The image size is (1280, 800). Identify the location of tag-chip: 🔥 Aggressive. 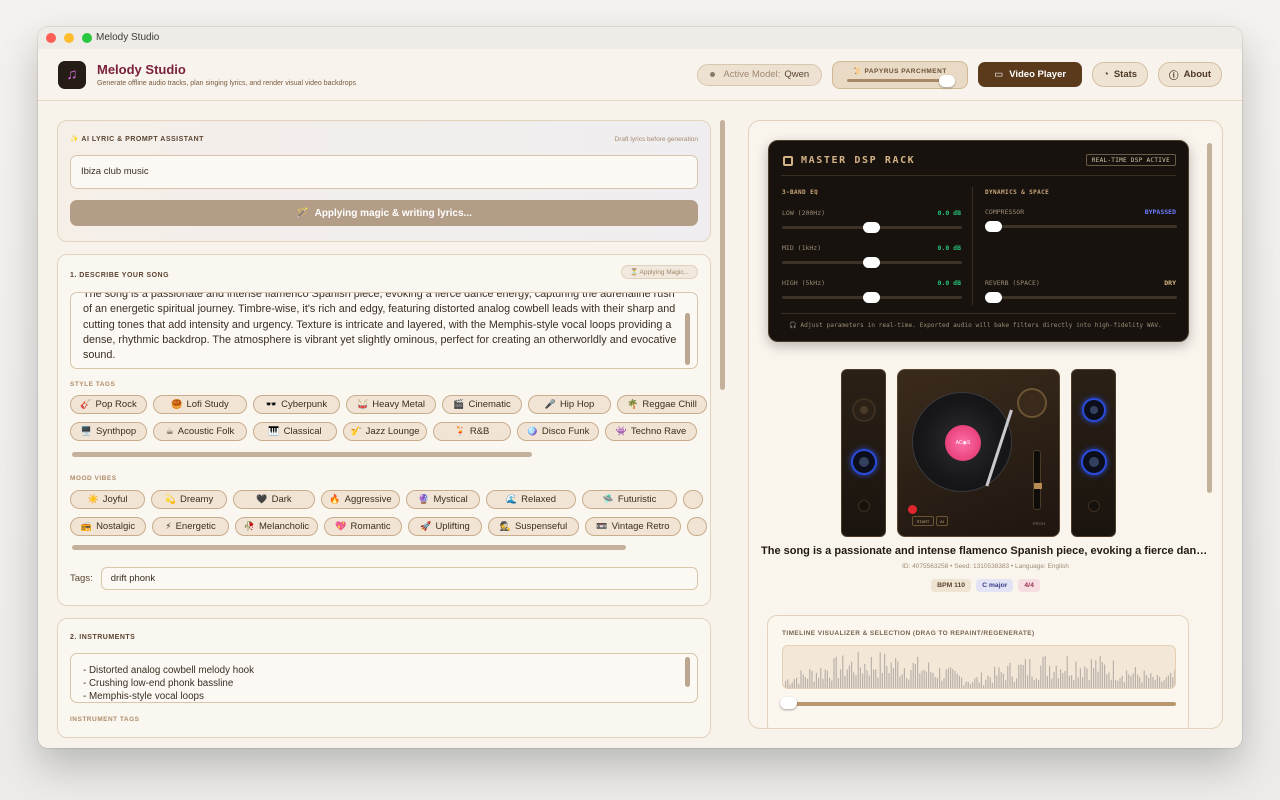
(360, 499).